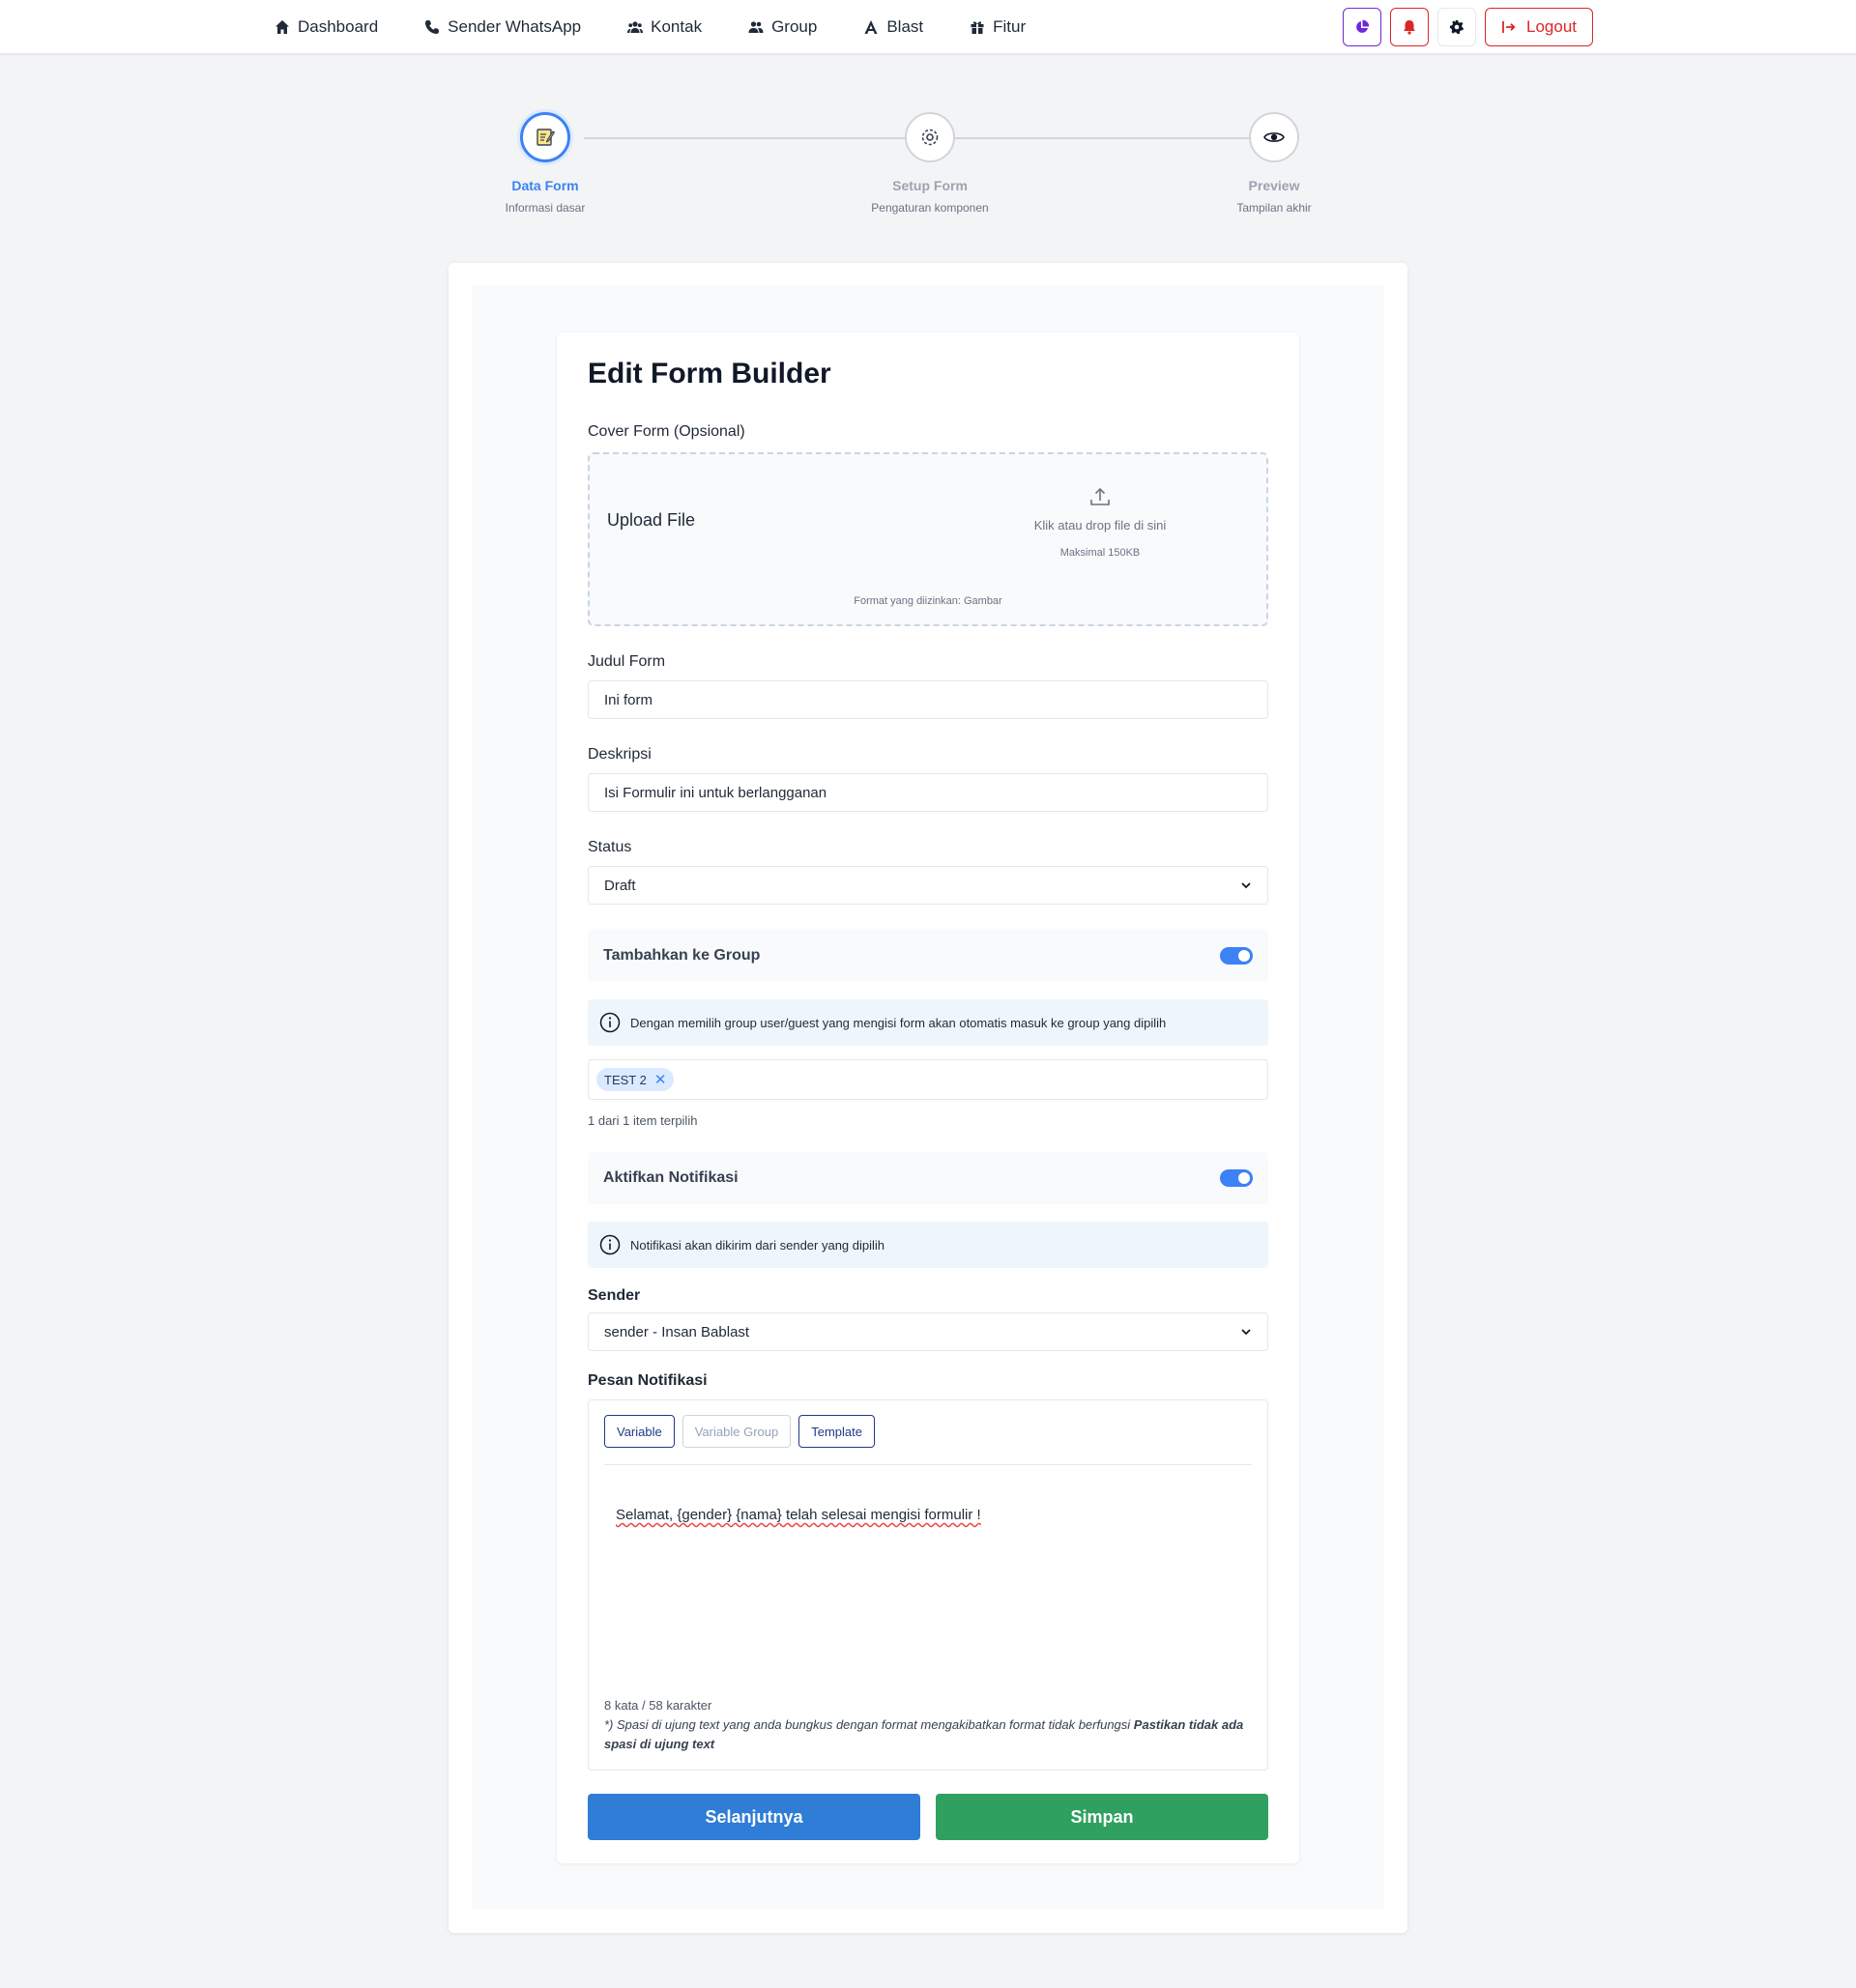  What do you see at coordinates (282, 27) in the screenshot?
I see `home-icon` at bounding box center [282, 27].